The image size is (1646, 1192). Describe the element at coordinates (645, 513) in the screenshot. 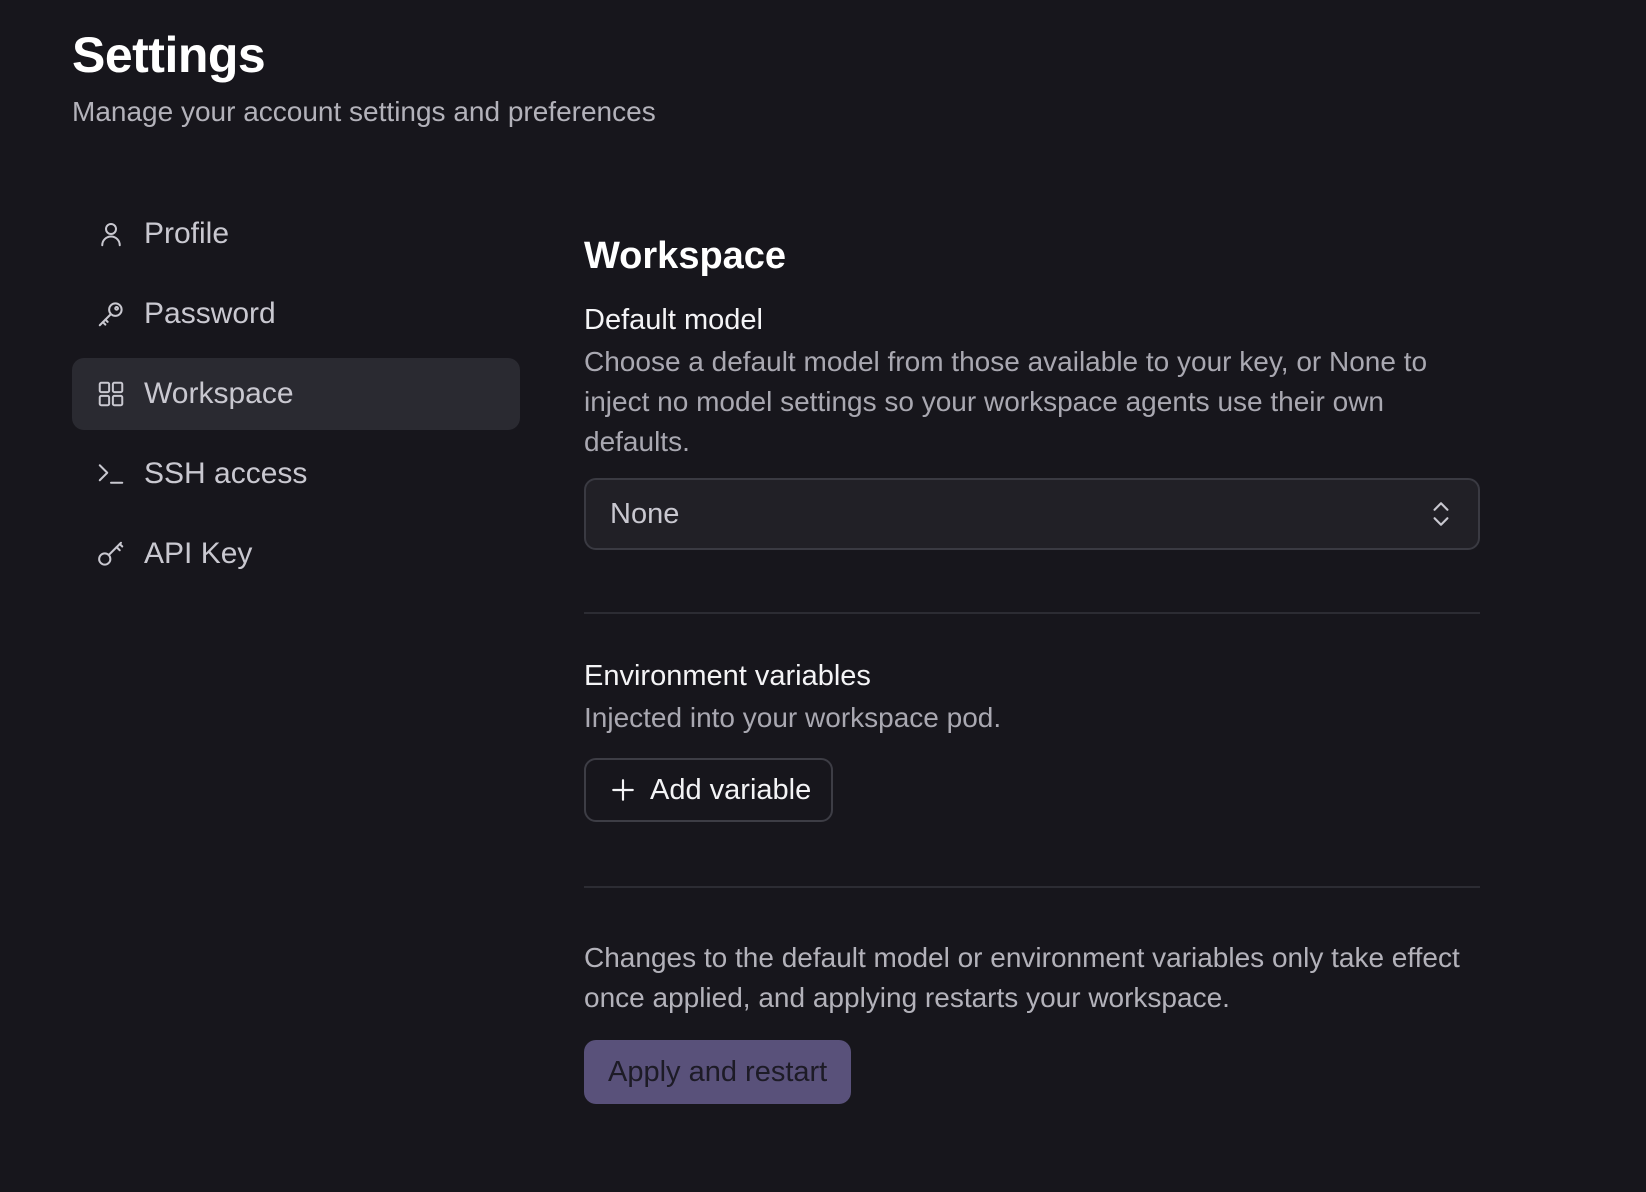

I see `default-model-selected-value: None` at that location.